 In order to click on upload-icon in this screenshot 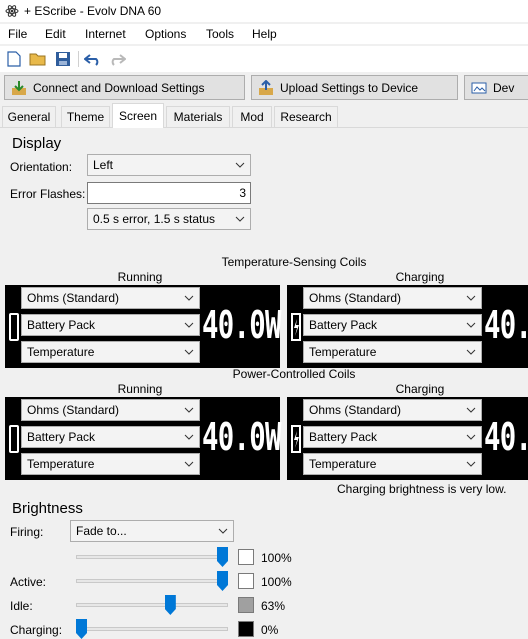, I will do `click(266, 87)`.